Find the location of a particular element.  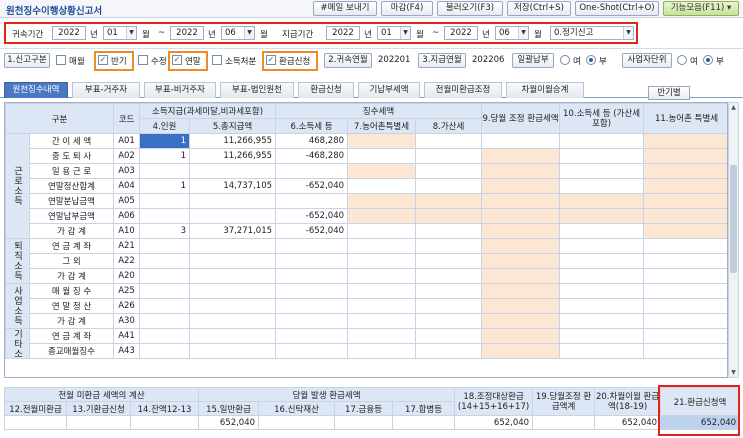

summary-cell-15: 652,040 is located at coordinates (229, 422).